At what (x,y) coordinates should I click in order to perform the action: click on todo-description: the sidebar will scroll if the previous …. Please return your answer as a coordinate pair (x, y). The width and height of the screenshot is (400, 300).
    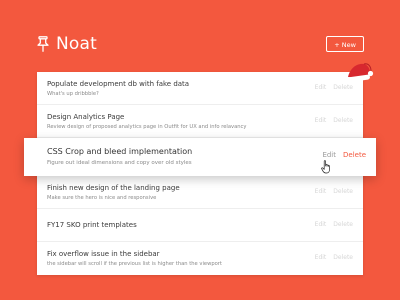
    Looking at the image, I should click on (134, 264).